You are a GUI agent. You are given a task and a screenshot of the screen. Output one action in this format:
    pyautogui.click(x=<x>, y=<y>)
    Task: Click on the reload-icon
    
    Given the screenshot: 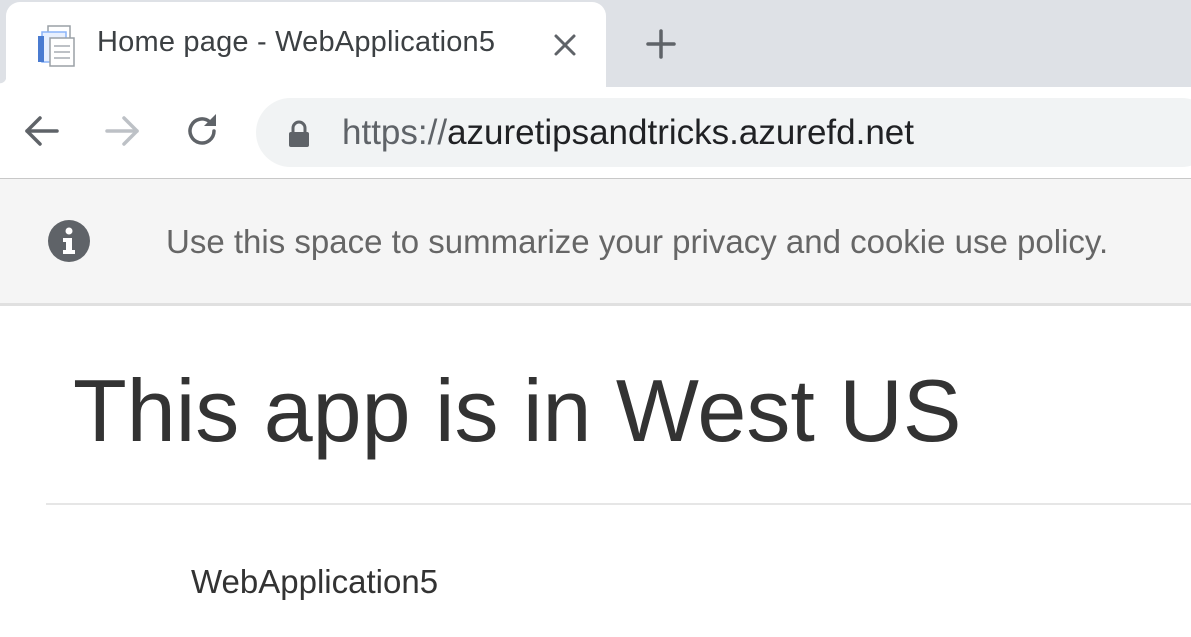 What is the action you would take?
    pyautogui.click(x=202, y=131)
    